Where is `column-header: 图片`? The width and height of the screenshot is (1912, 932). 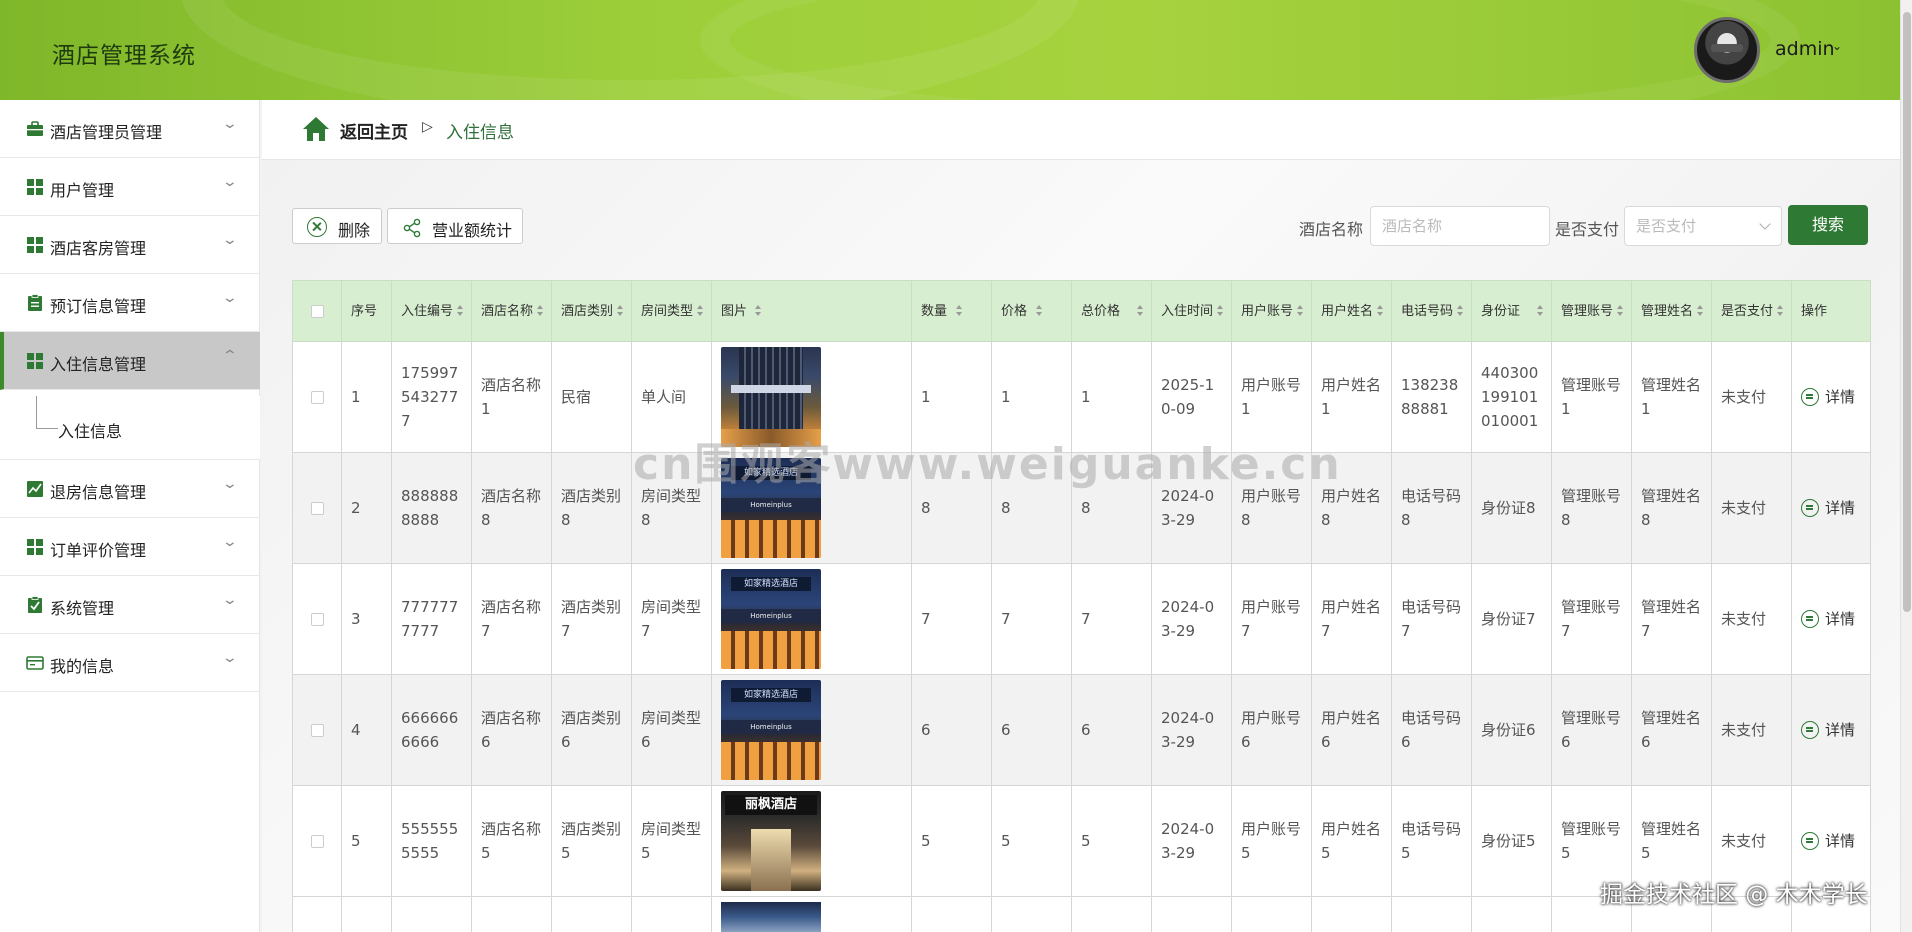
column-header: 图片 is located at coordinates (811, 311).